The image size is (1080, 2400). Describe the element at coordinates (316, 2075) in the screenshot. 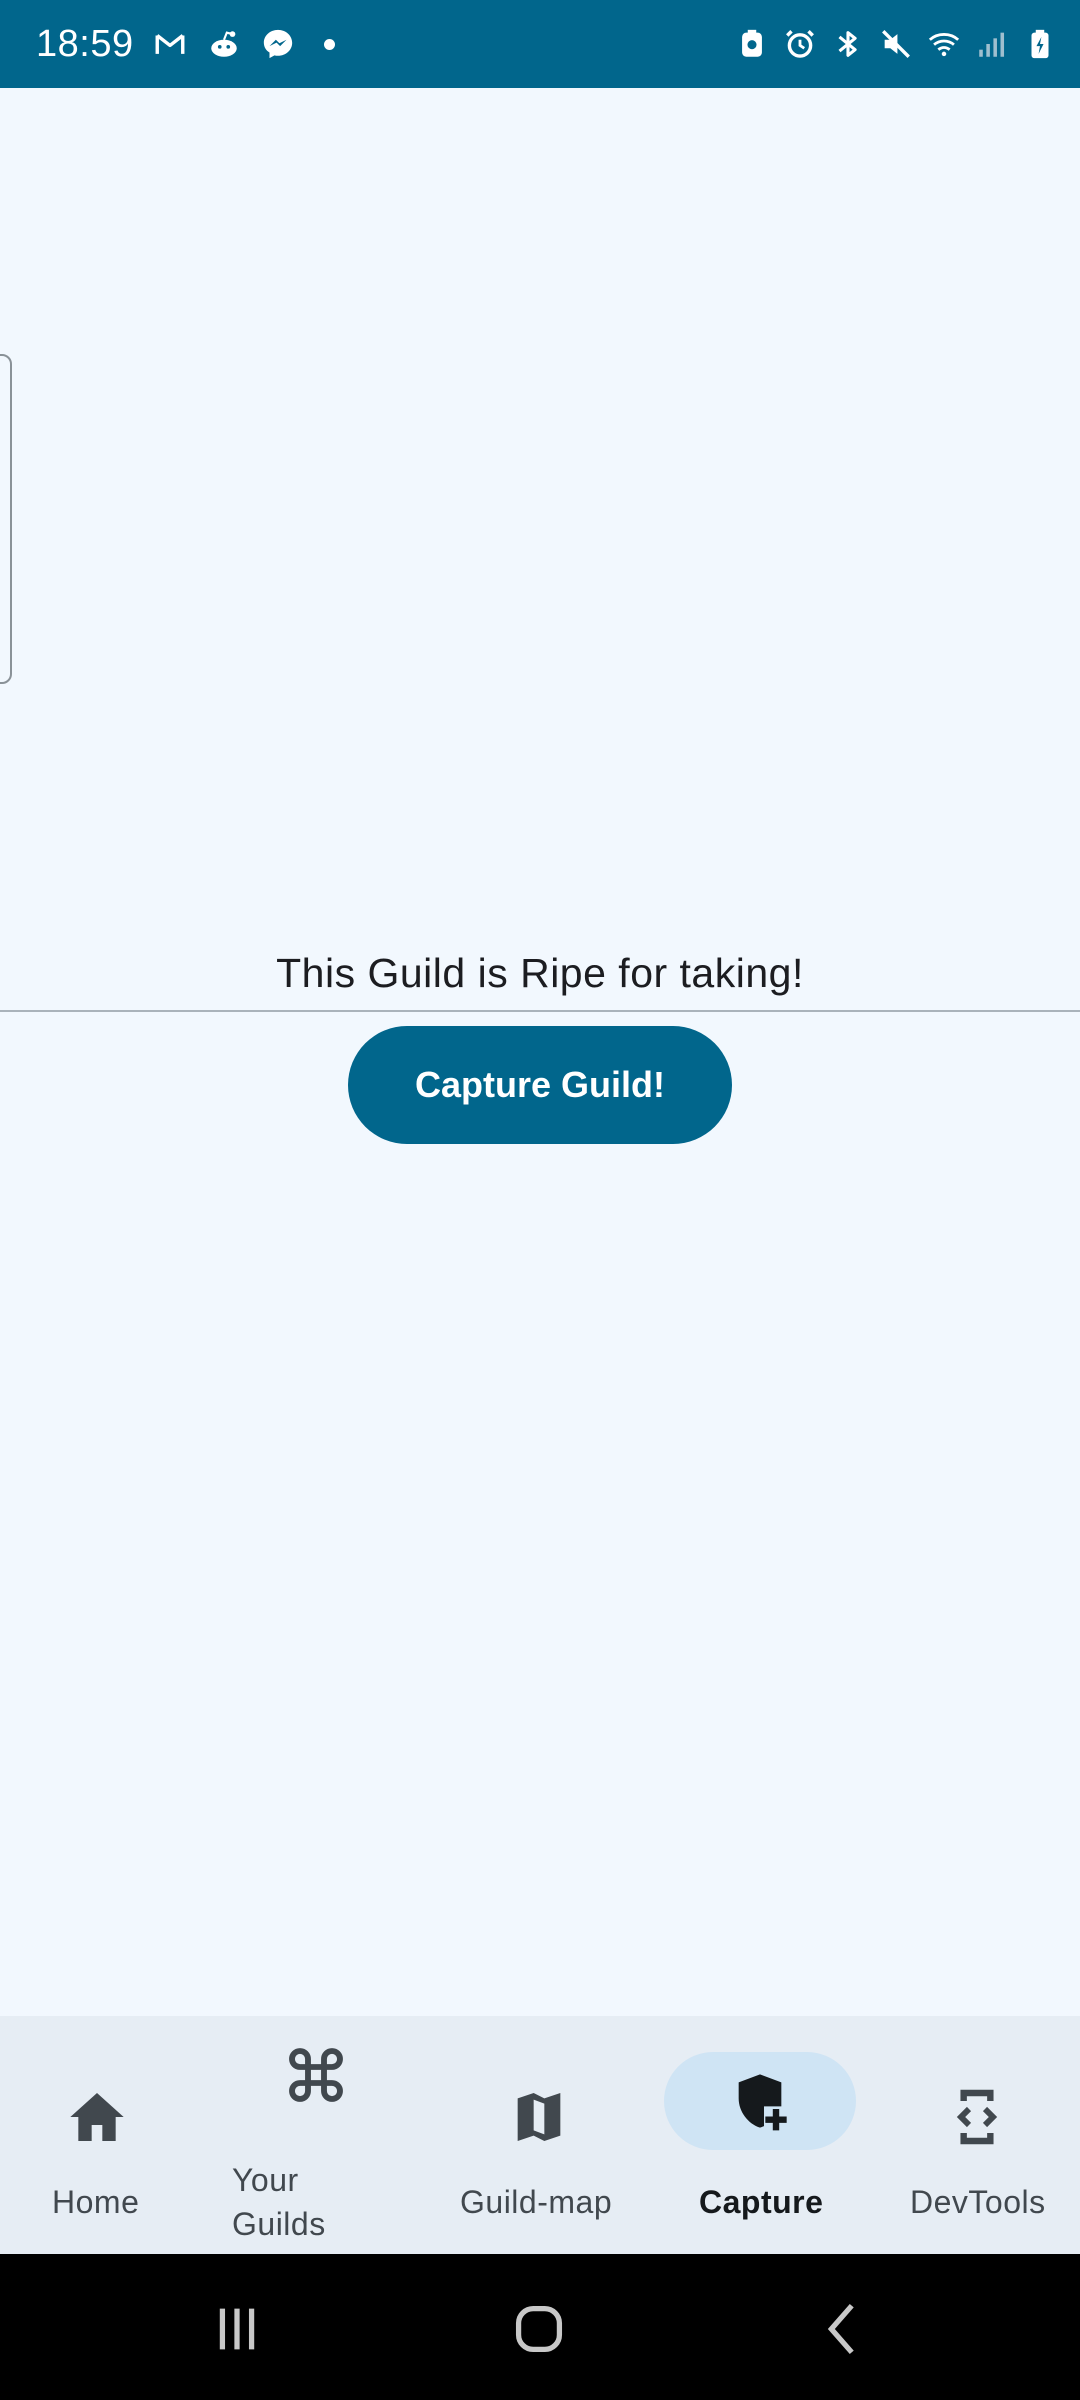

I see `command-icon` at that location.